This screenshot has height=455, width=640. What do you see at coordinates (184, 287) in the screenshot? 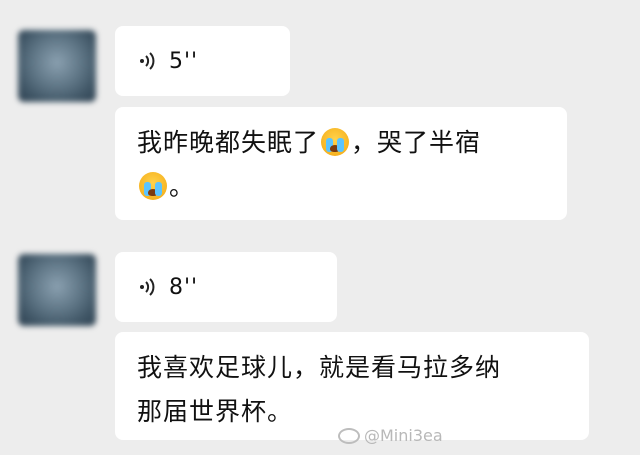
I see `voice-duration: 8''` at bounding box center [184, 287].